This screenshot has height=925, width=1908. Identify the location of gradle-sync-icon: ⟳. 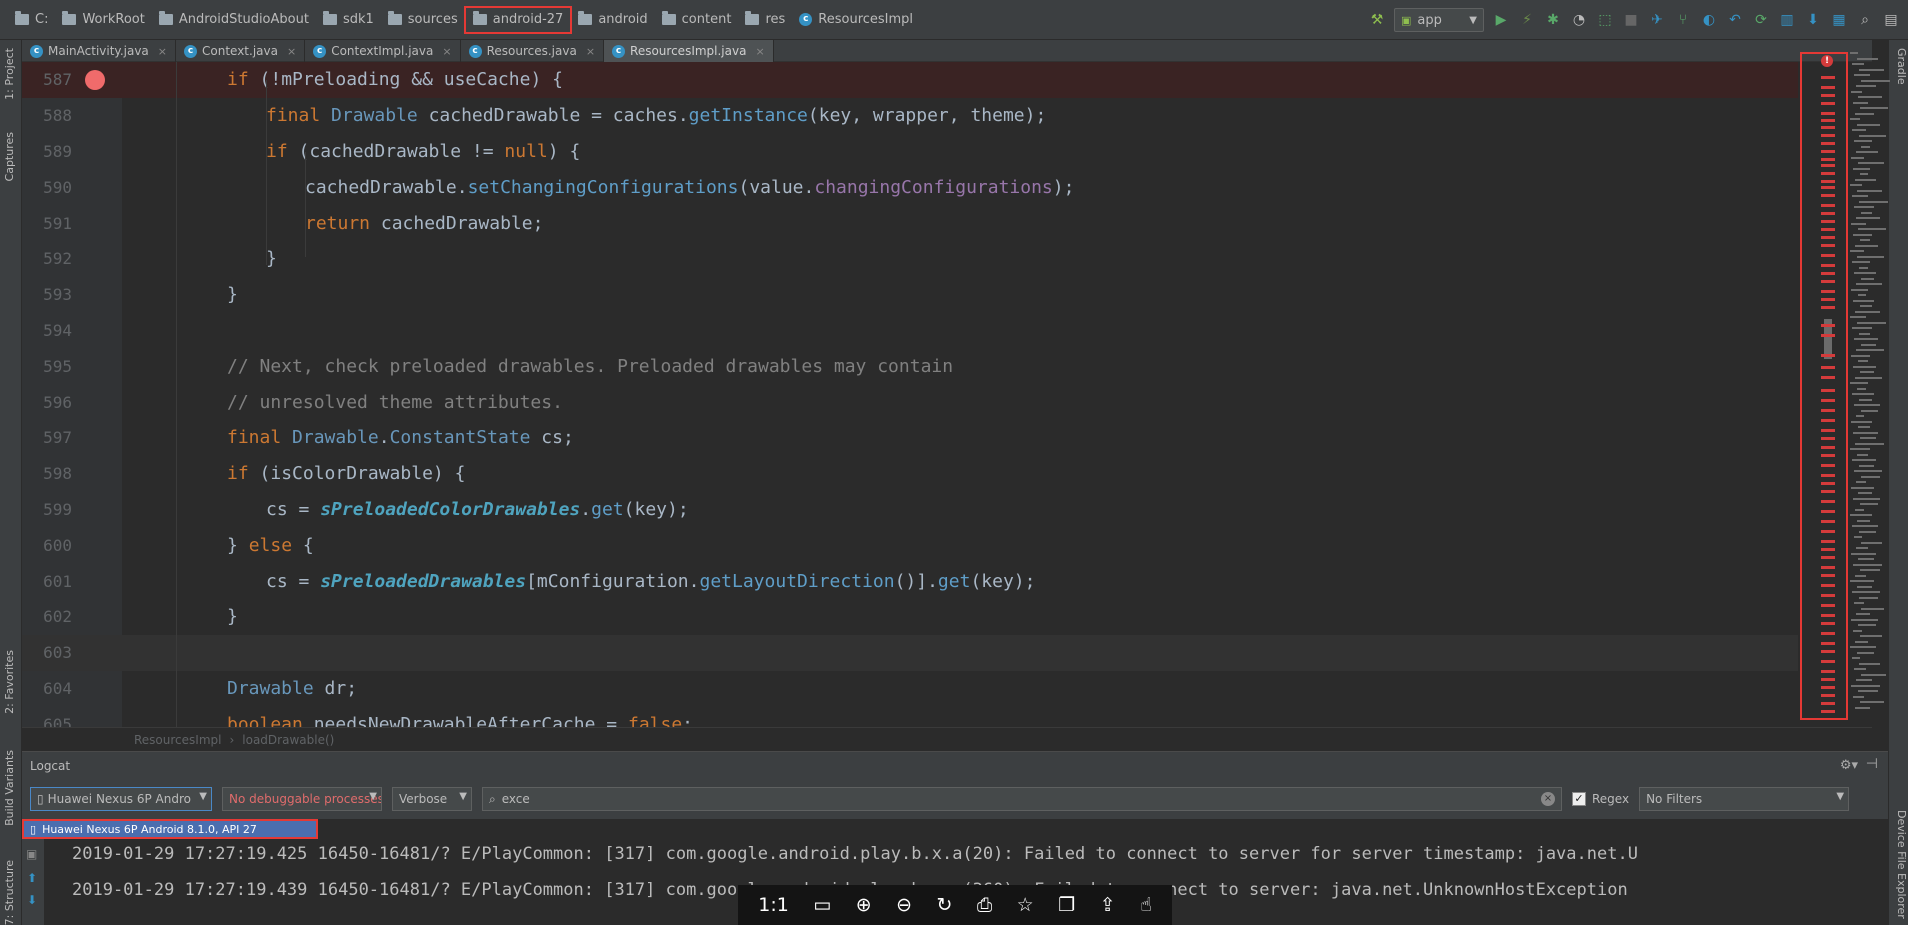
(1761, 20).